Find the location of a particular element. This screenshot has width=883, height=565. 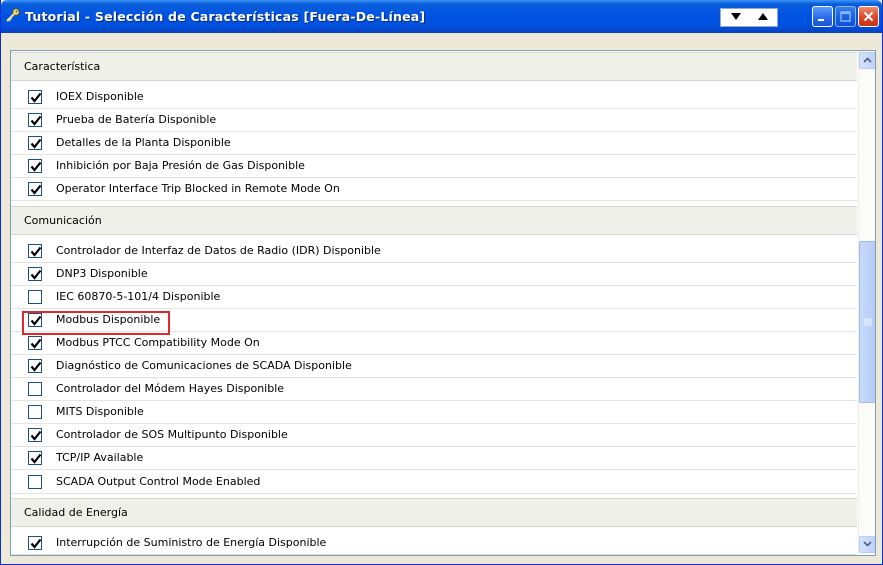

triangle-down-icon is located at coordinates (736, 16).